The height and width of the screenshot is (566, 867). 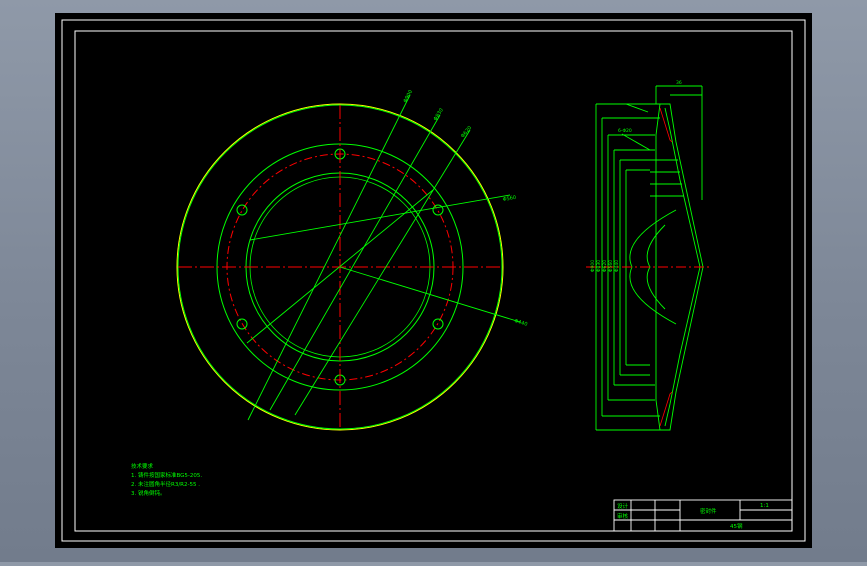 I want to click on part-name: 密封件, so click(x=708, y=511).